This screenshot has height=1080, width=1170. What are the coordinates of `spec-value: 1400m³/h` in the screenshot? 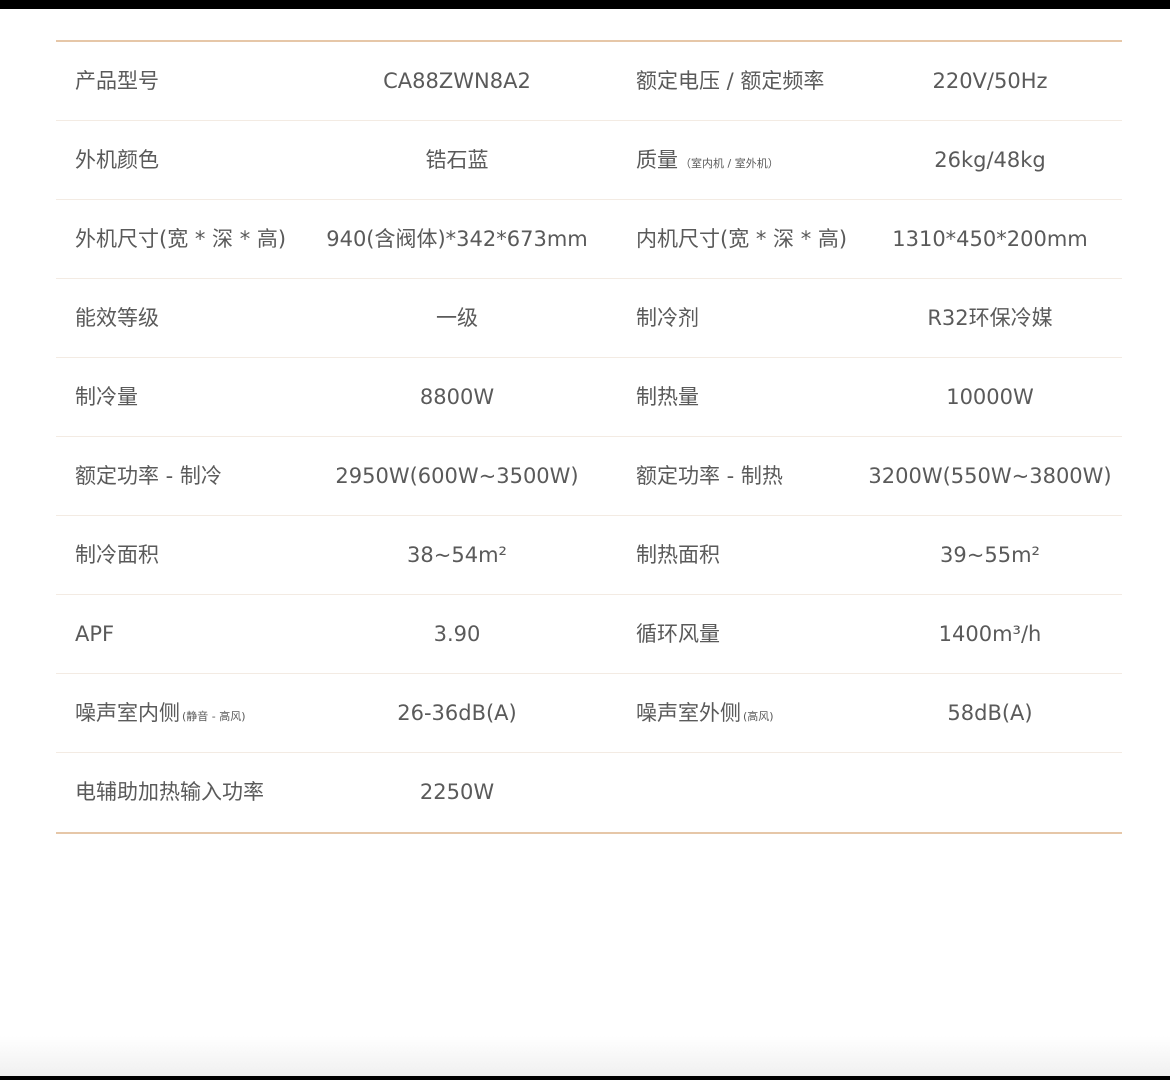 It's located at (990, 633).